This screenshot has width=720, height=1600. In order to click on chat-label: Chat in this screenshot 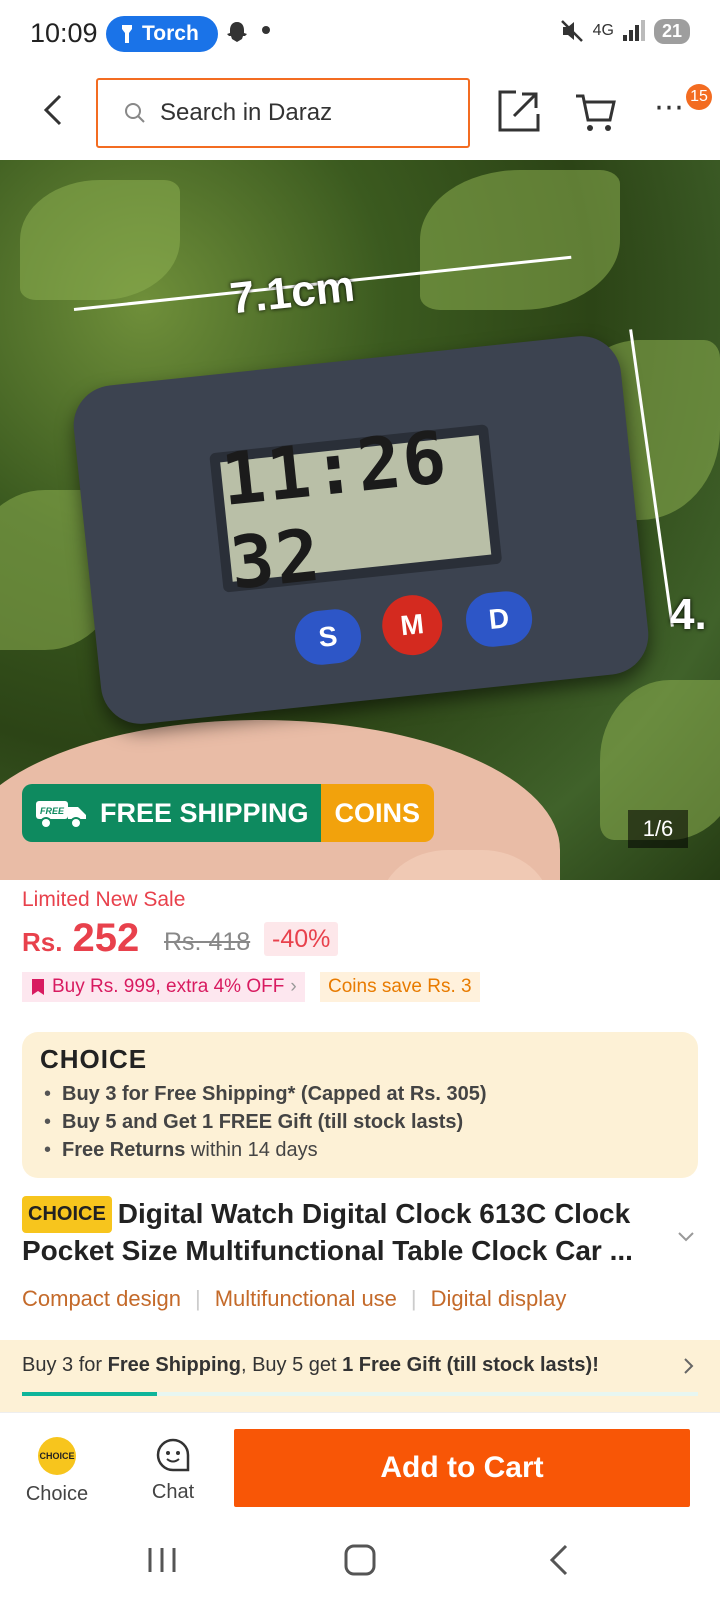, I will do `click(173, 1492)`.